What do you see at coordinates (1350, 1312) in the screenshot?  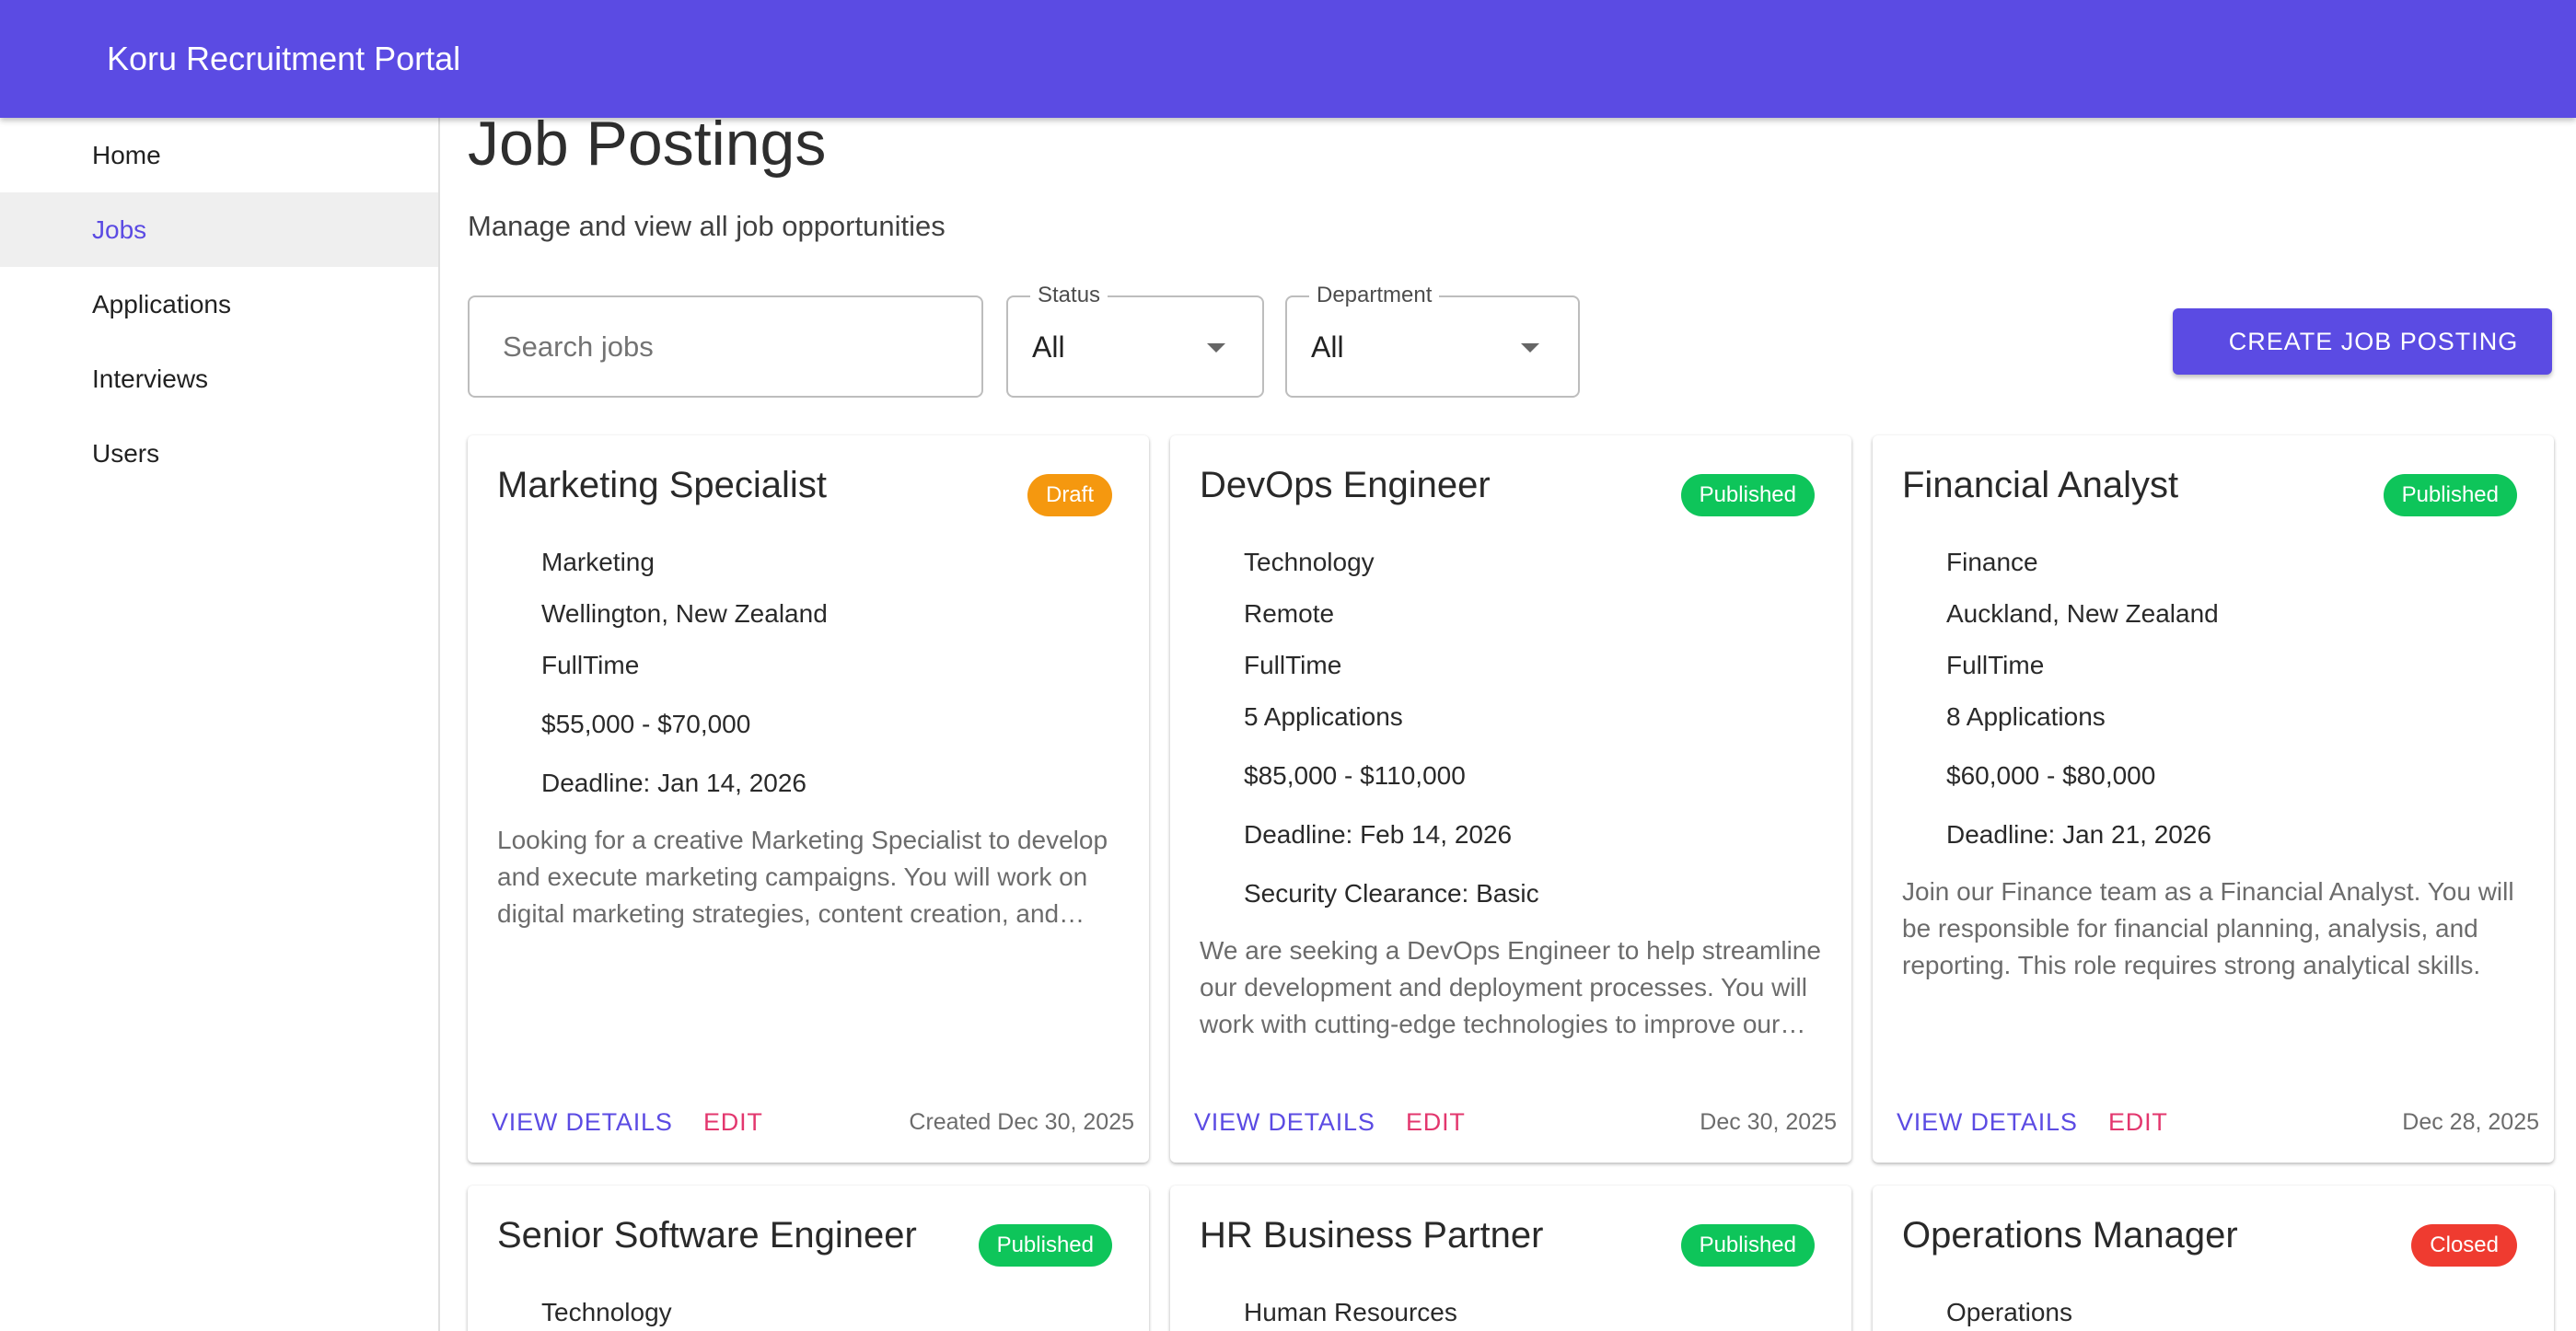 I see `job-department: Human Resources` at bounding box center [1350, 1312].